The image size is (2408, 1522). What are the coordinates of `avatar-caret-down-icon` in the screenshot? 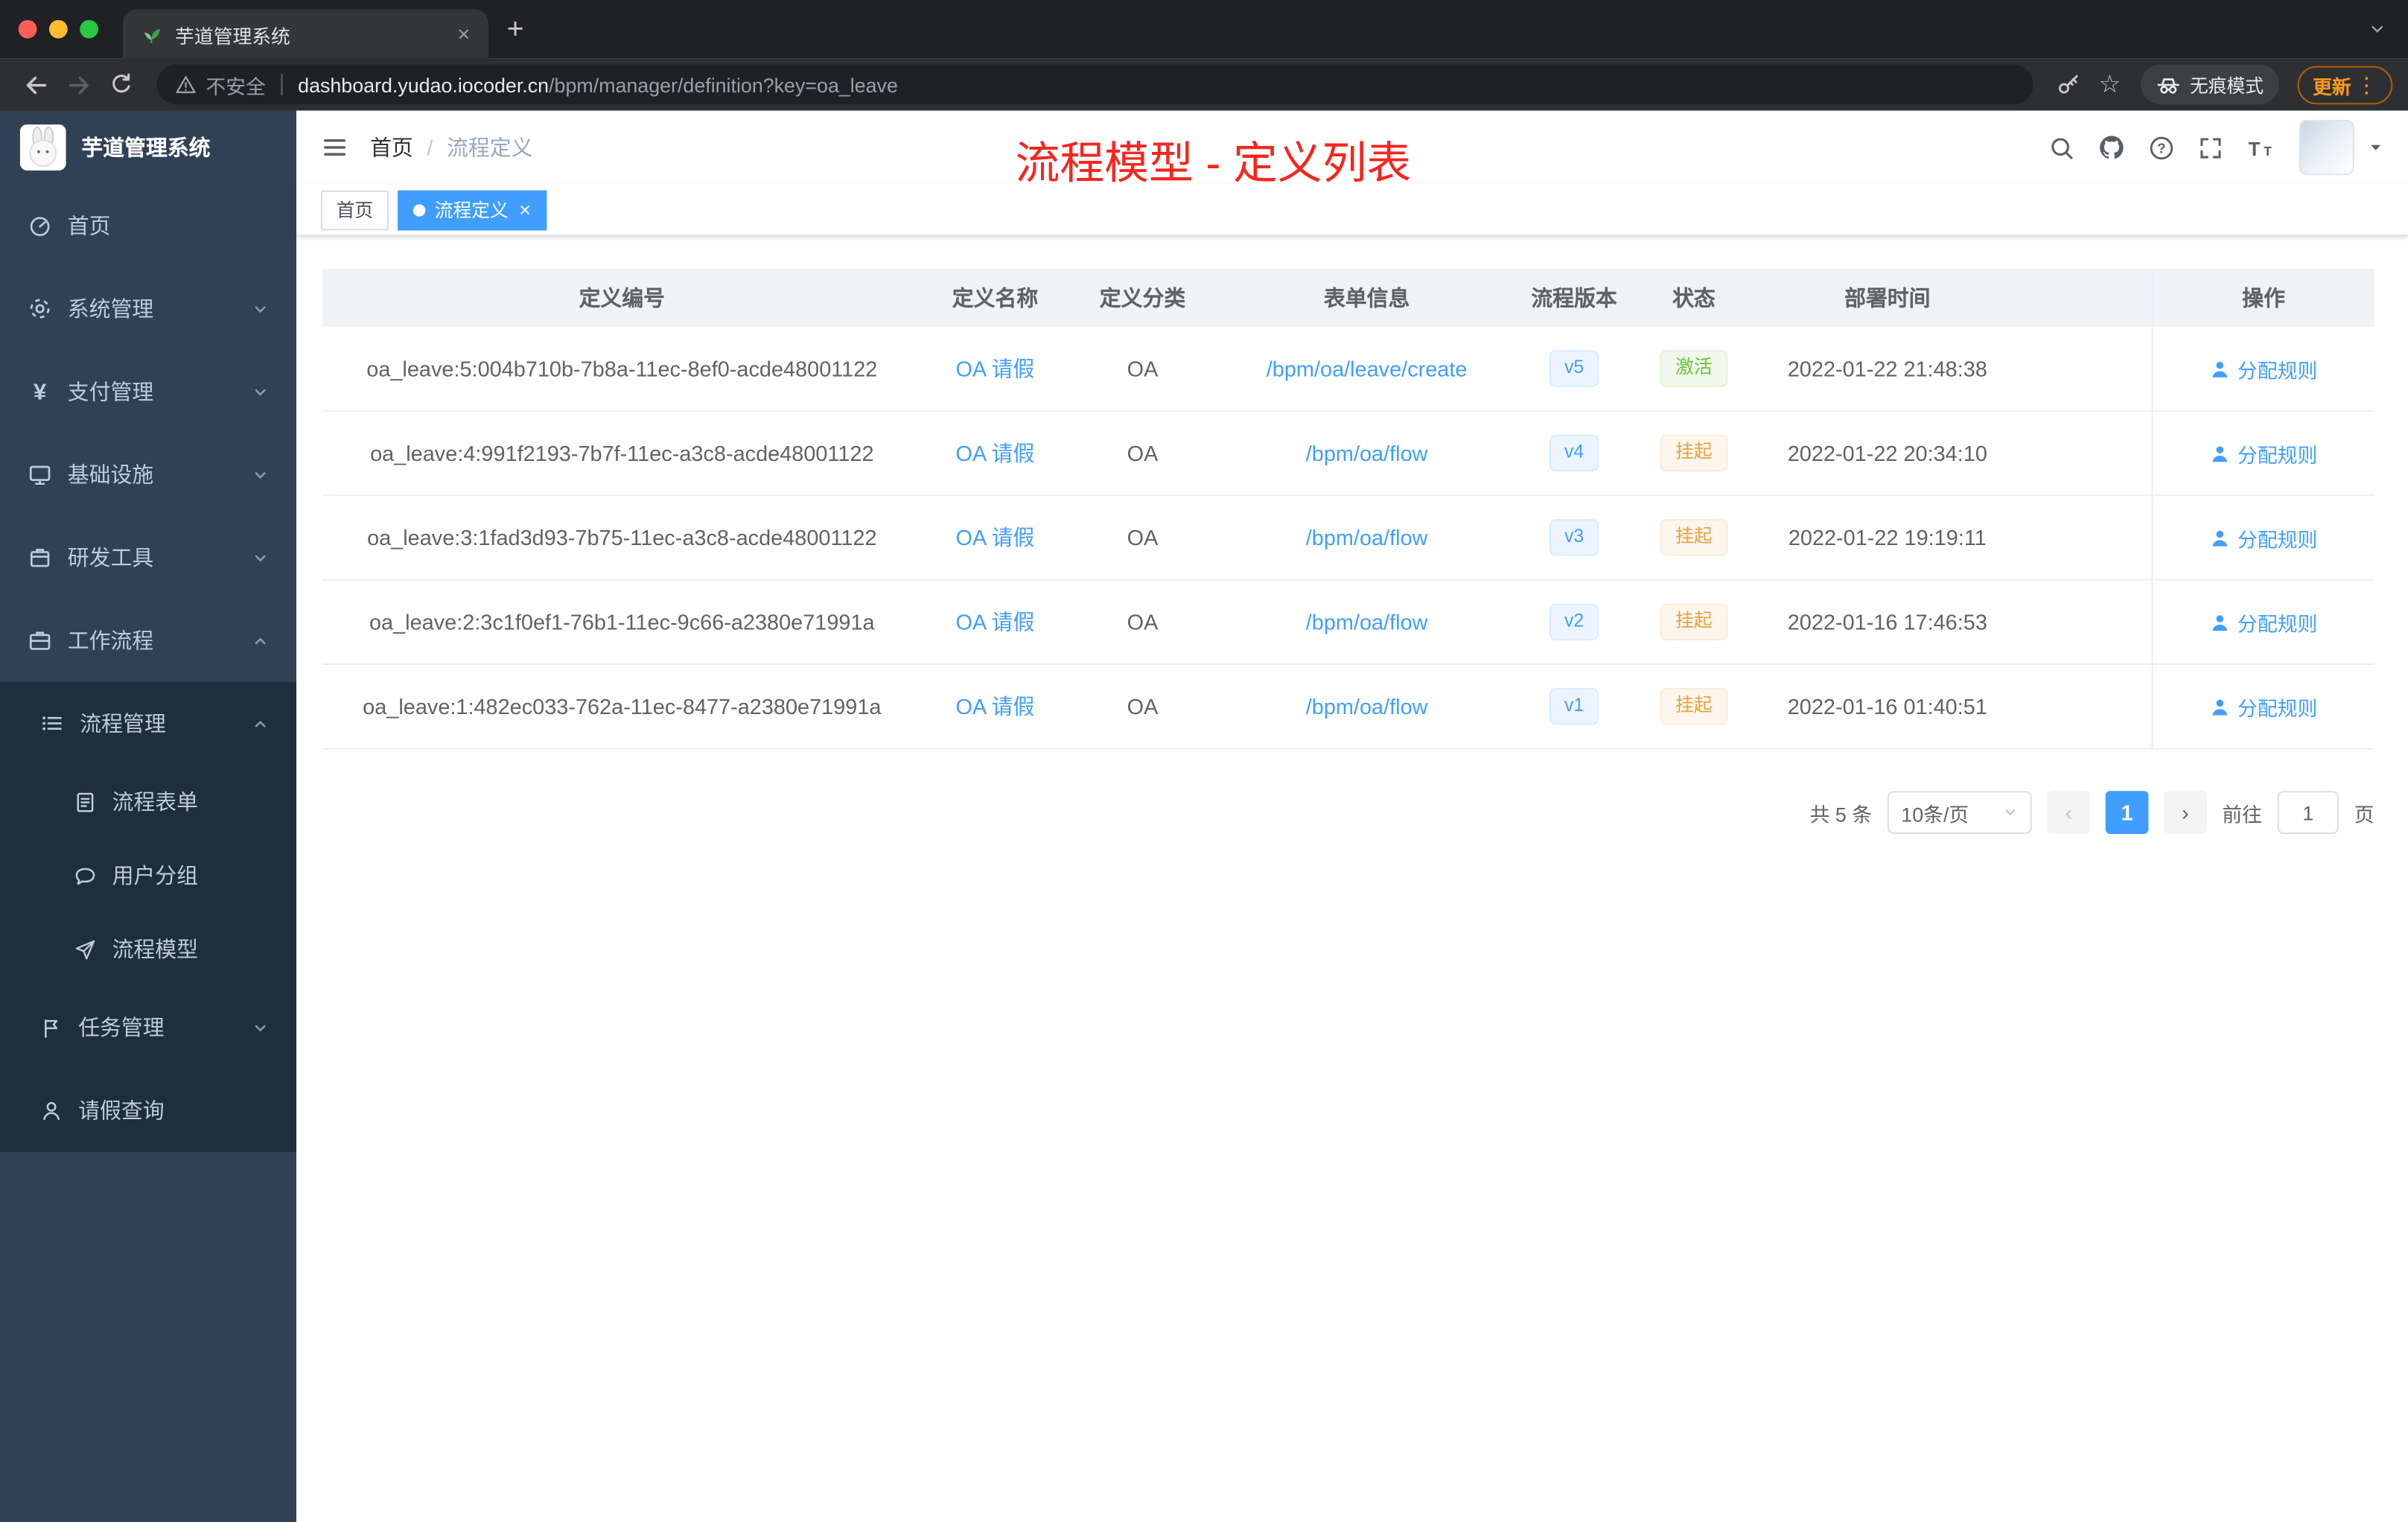 It's located at (2375, 148).